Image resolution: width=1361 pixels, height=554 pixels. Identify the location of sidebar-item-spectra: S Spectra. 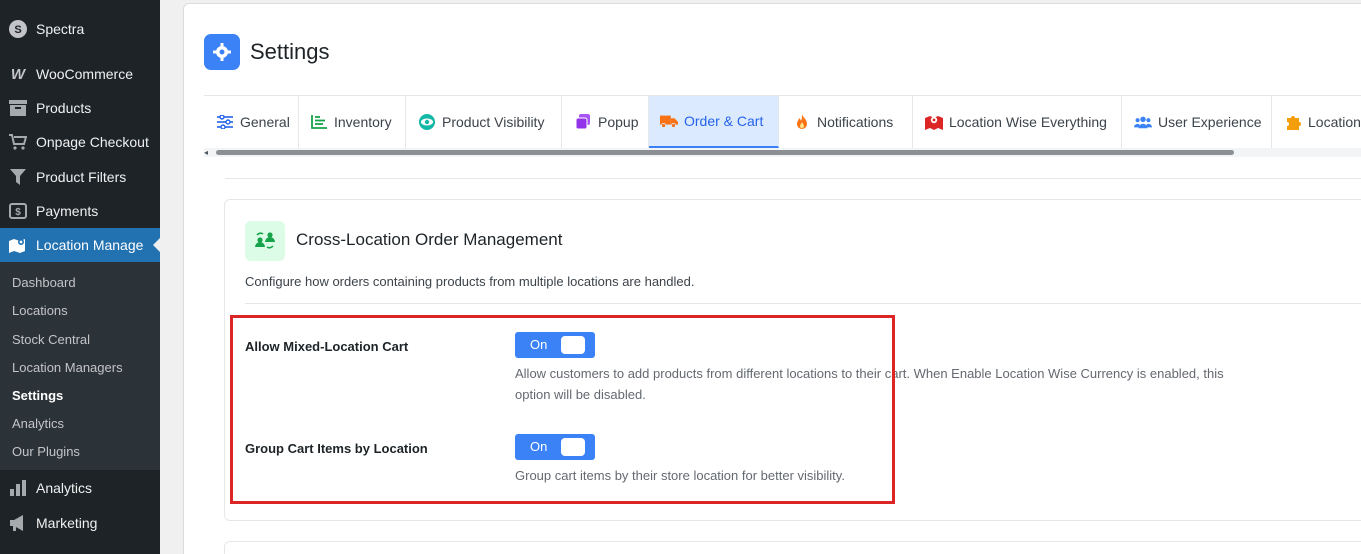
(80, 29).